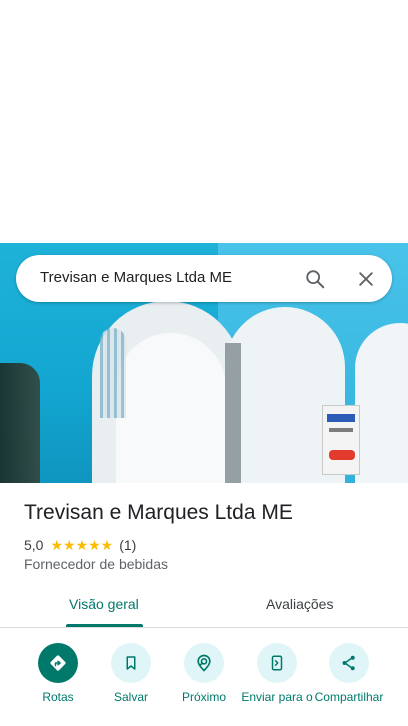 The image size is (408, 726). Describe the element at coordinates (349, 697) in the screenshot. I see `share-label: Compartilhar` at that location.